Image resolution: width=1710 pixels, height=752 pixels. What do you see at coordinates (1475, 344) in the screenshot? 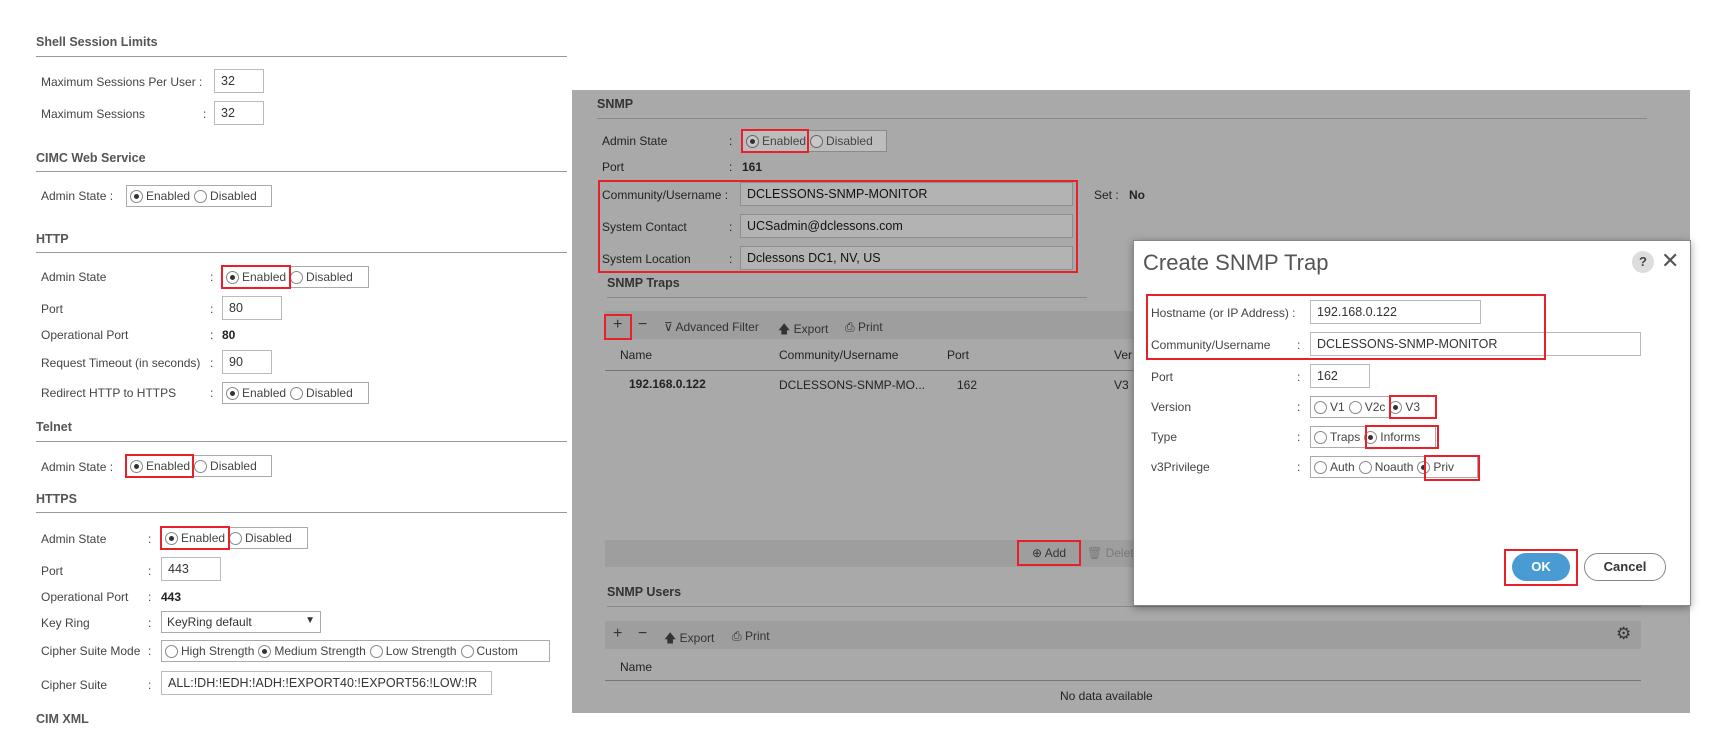
I see `dialog-community-input: DCLESSONS-SNMP-MONITOR` at bounding box center [1475, 344].